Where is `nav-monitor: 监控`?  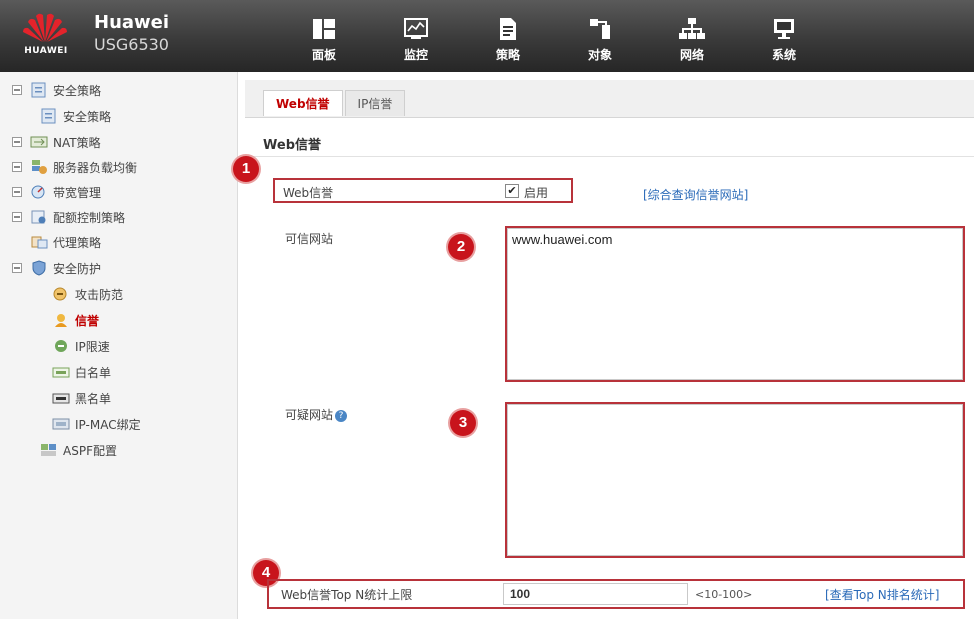 nav-monitor: 监控 is located at coordinates (416, 36).